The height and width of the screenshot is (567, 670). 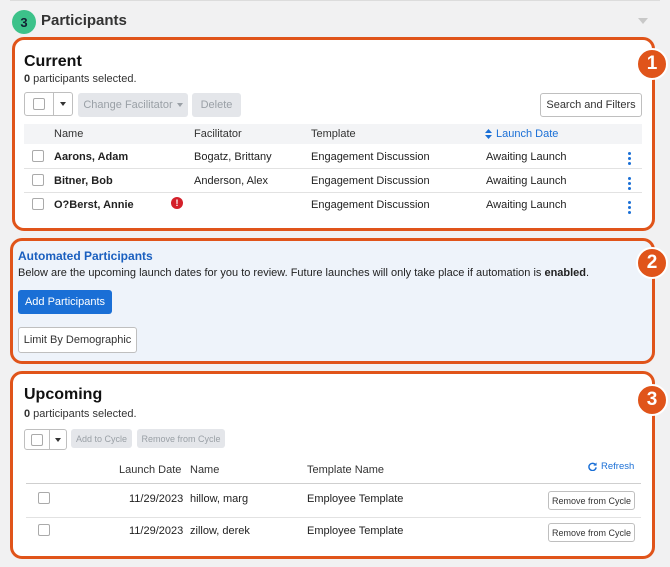 What do you see at coordinates (611, 466) in the screenshot?
I see `refresh-link: Refresh` at bounding box center [611, 466].